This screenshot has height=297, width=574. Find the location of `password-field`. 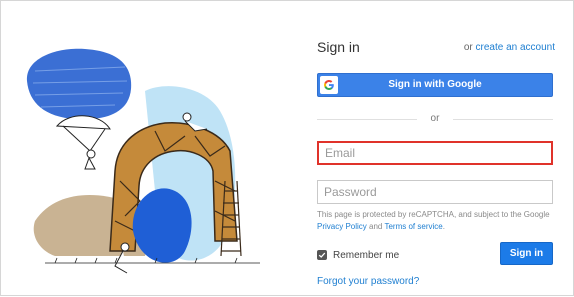

password-field is located at coordinates (435, 192).